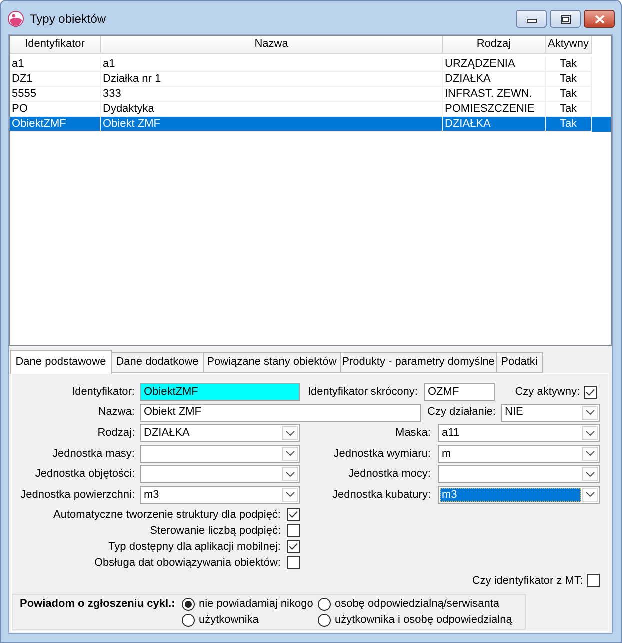  I want to click on checkbox-label: Obsługa dat obowiązywania obiektów:, so click(187, 563).